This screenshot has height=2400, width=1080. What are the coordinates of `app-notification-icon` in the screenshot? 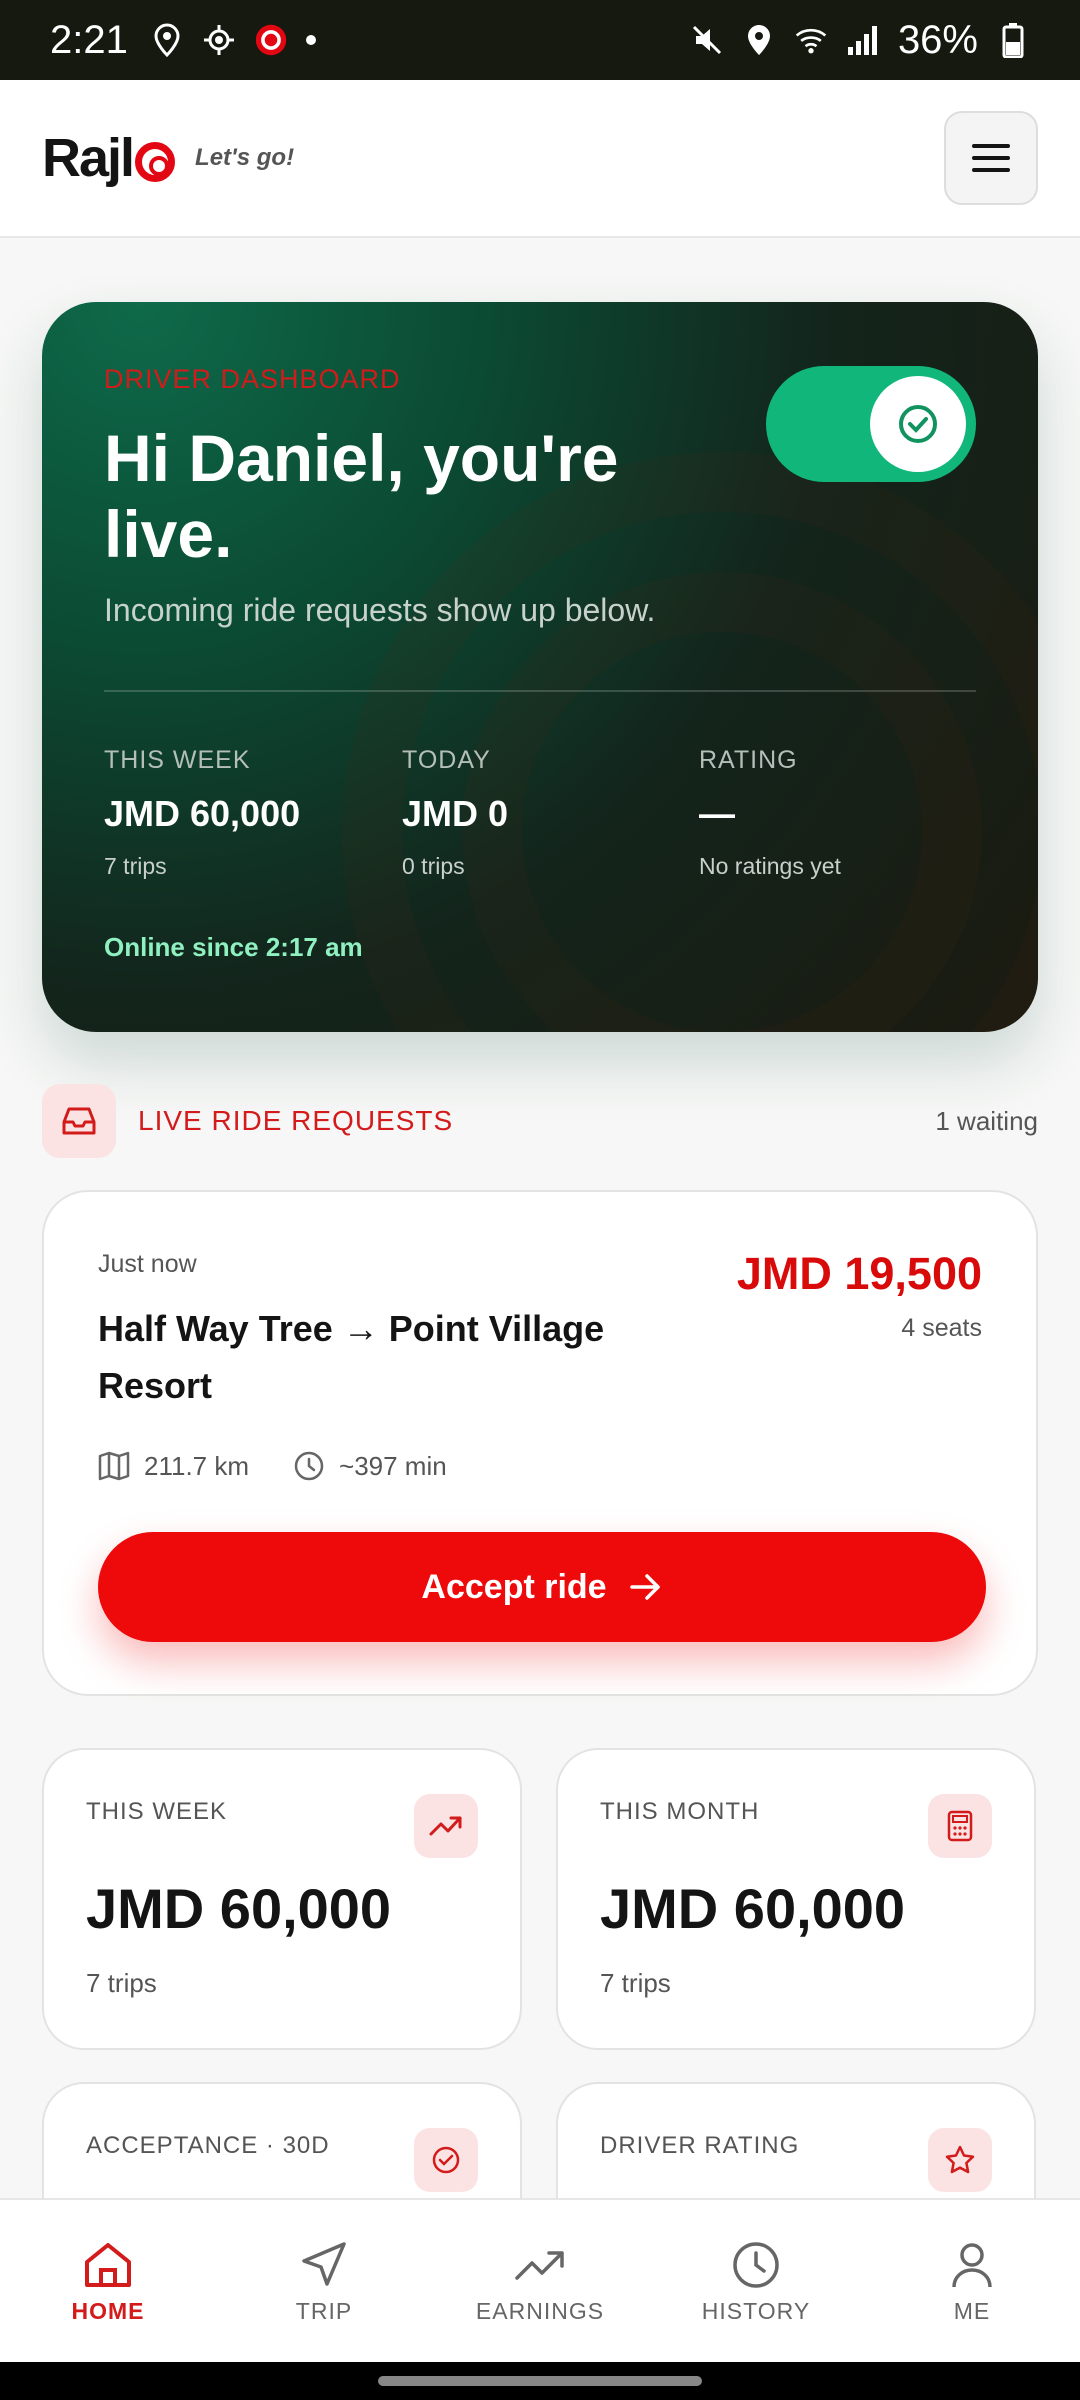 It's located at (271, 40).